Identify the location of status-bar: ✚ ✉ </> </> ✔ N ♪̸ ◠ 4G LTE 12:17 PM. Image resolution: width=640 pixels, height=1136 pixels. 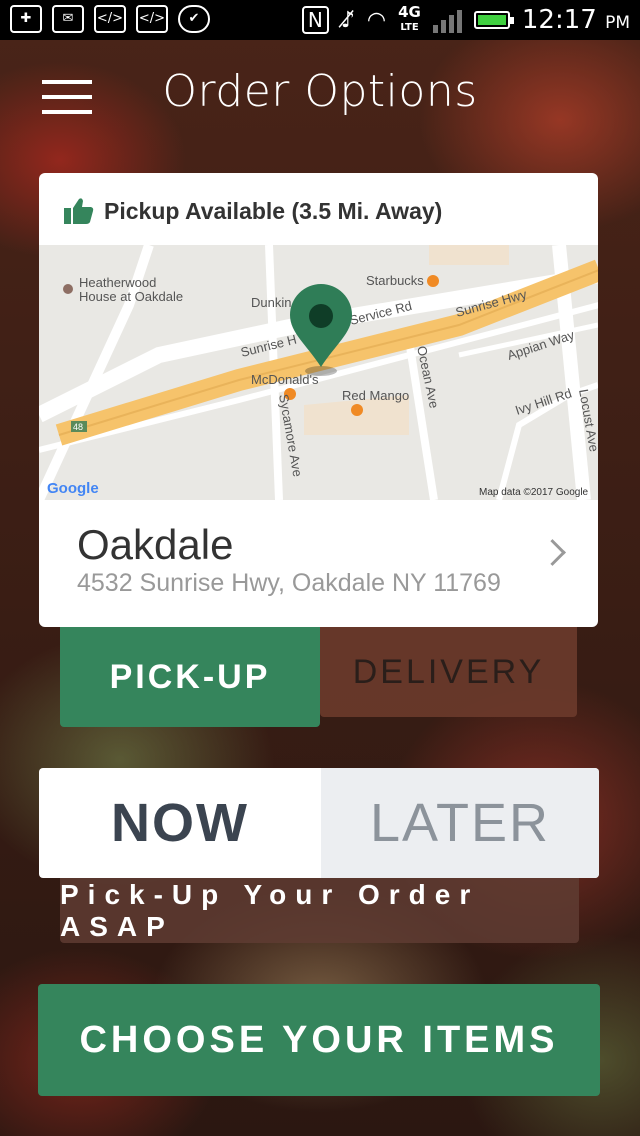
(320, 20).